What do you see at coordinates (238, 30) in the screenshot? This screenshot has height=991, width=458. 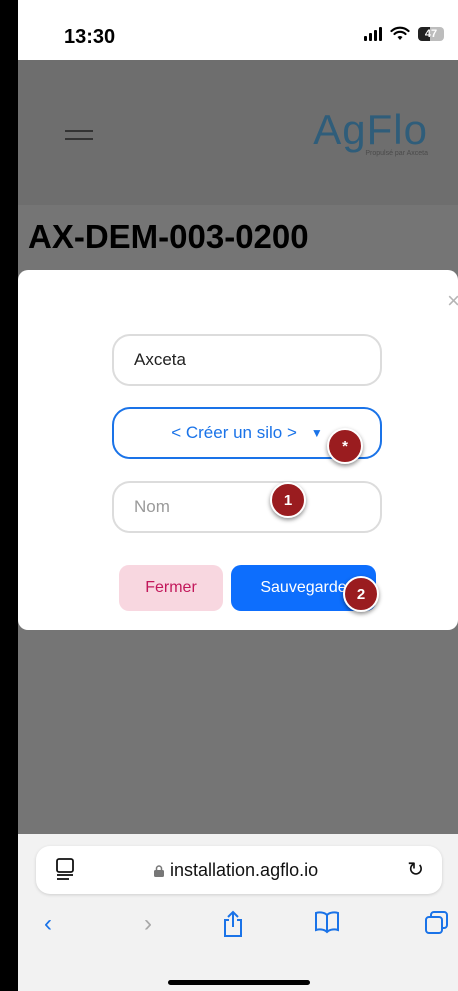 I see `status-bar: 13:30 47` at bounding box center [238, 30].